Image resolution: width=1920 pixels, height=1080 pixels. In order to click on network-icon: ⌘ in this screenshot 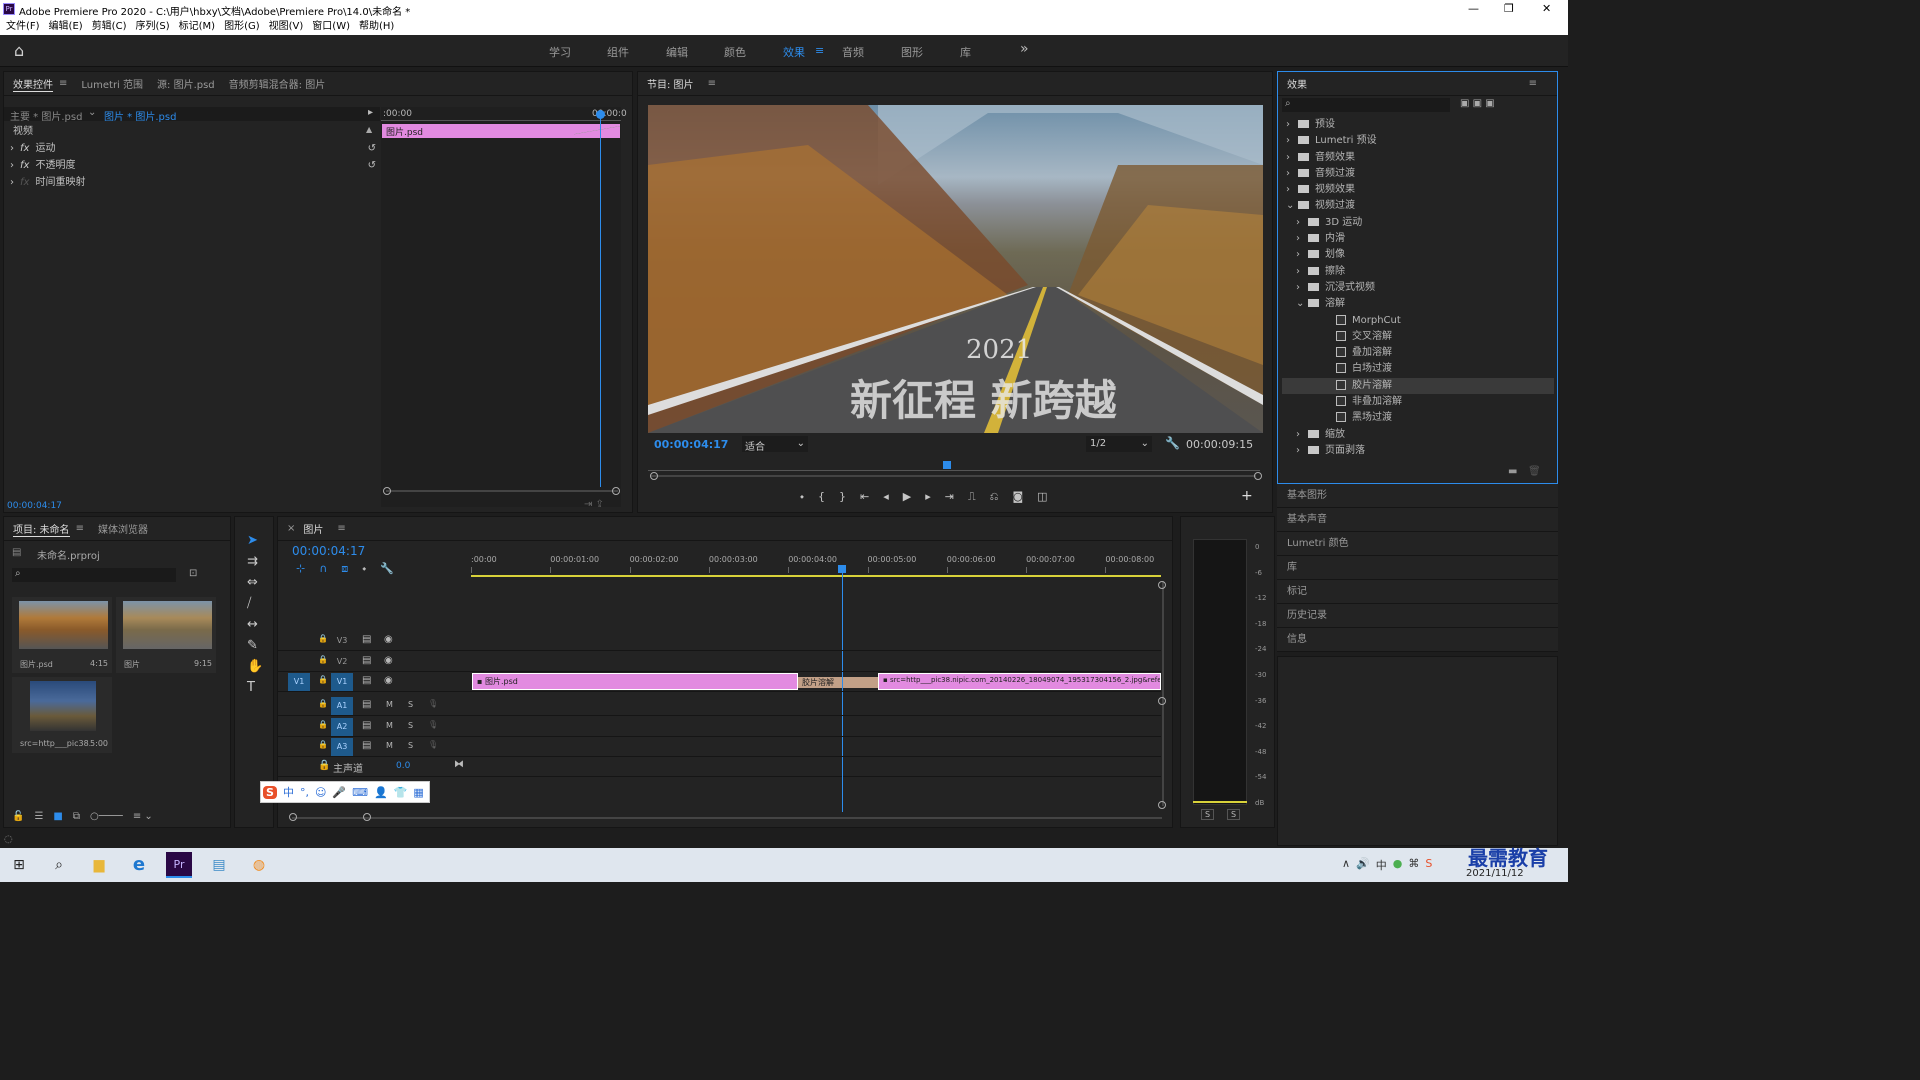, I will do `click(1413, 865)`.